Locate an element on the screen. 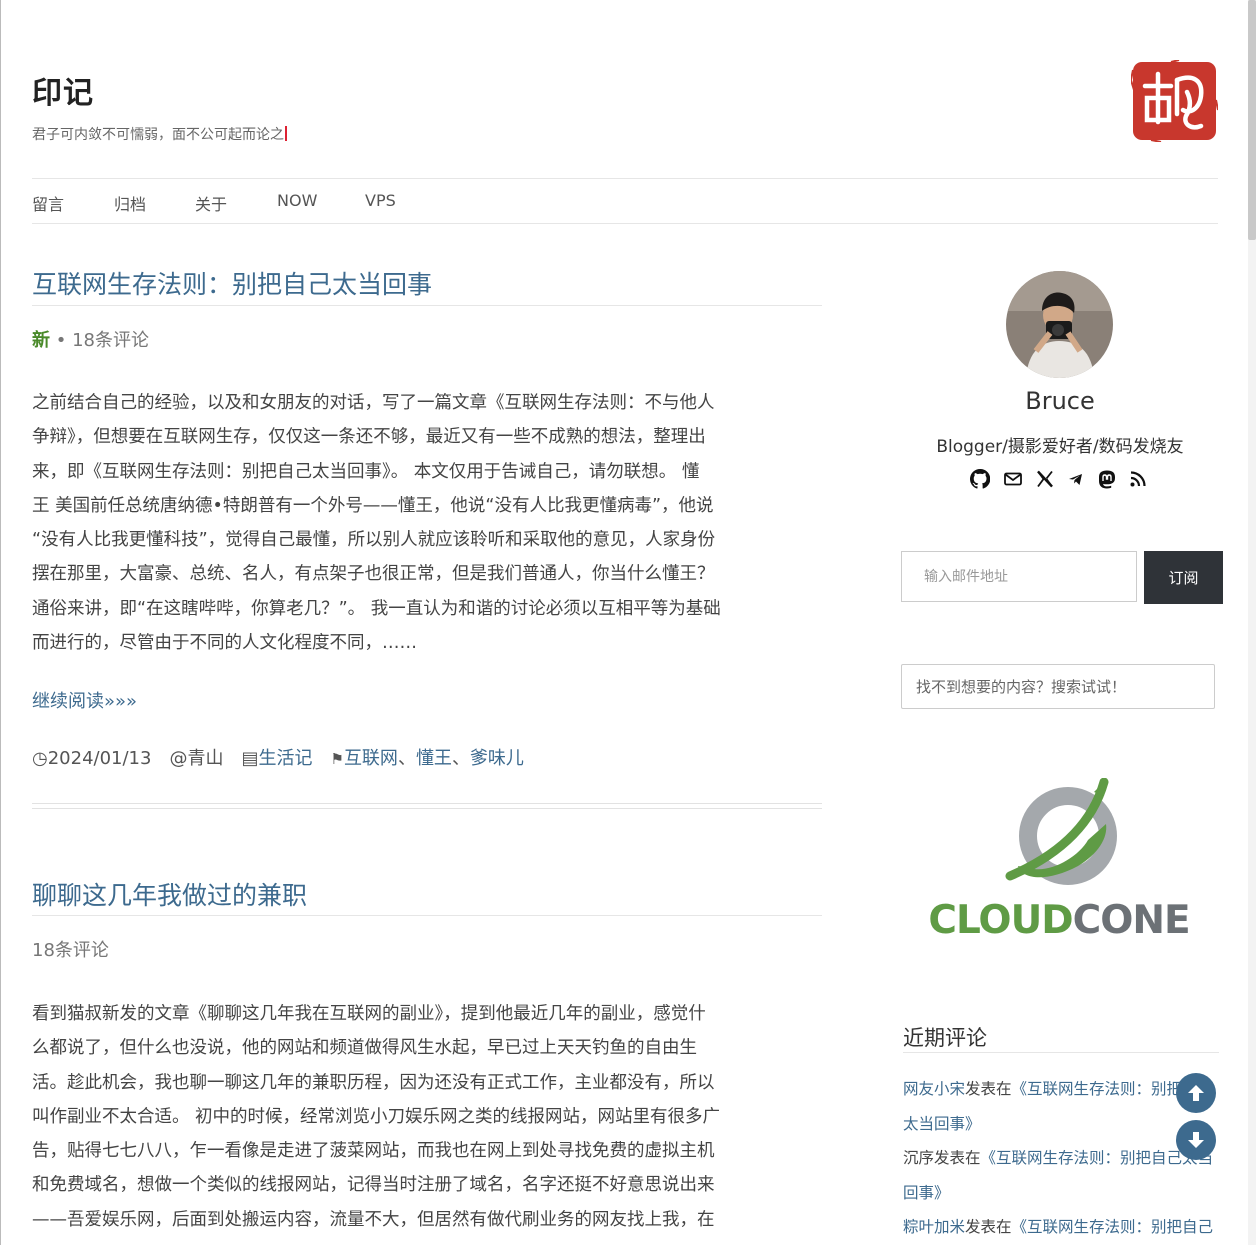 Image resolution: width=1256 pixels, height=1245 pixels. author-name: Bruce is located at coordinates (1060, 401).